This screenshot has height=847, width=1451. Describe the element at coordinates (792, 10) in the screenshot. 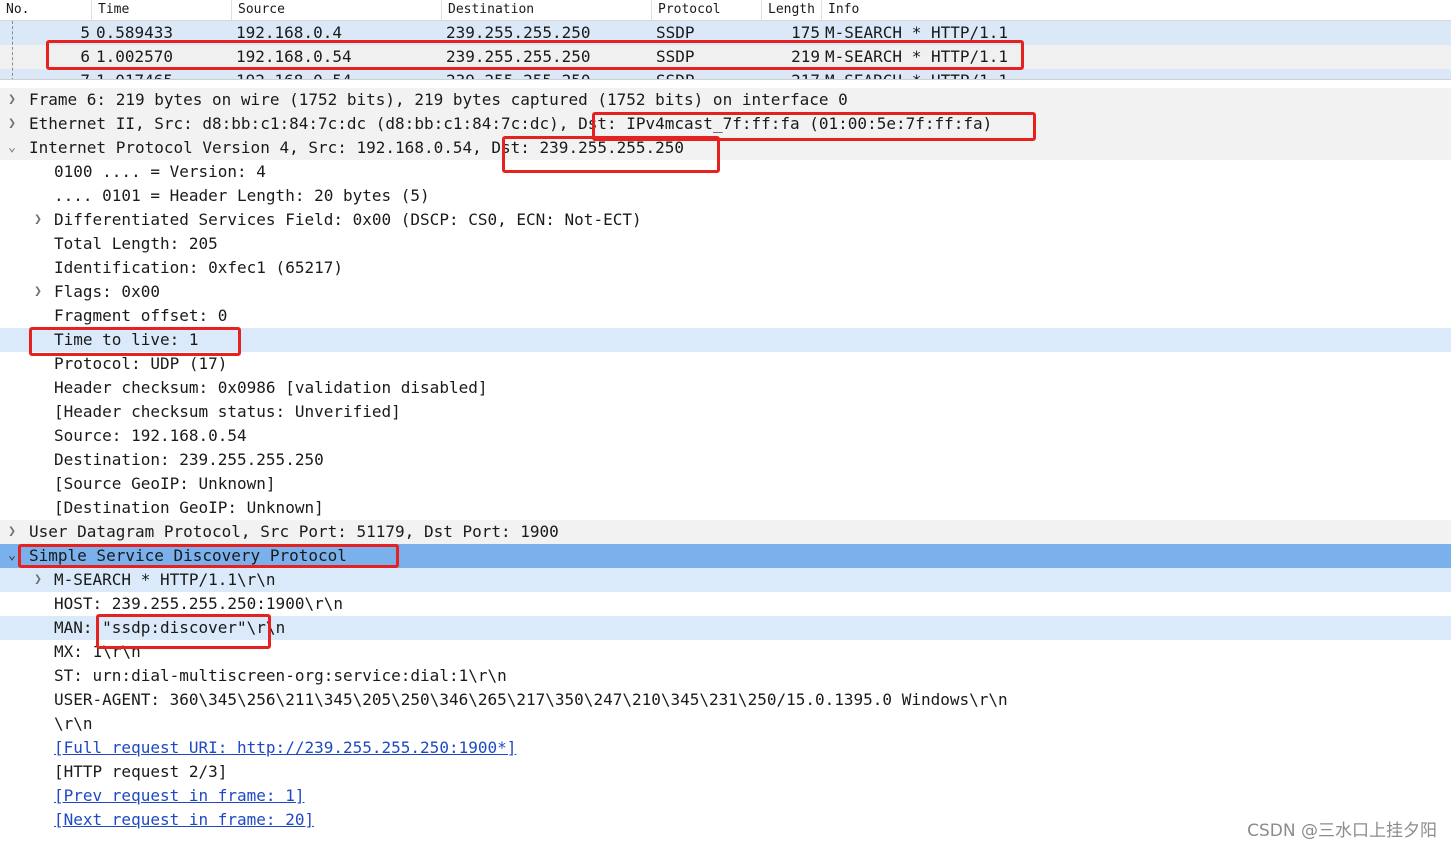

I see `column-header-length: Length` at that location.